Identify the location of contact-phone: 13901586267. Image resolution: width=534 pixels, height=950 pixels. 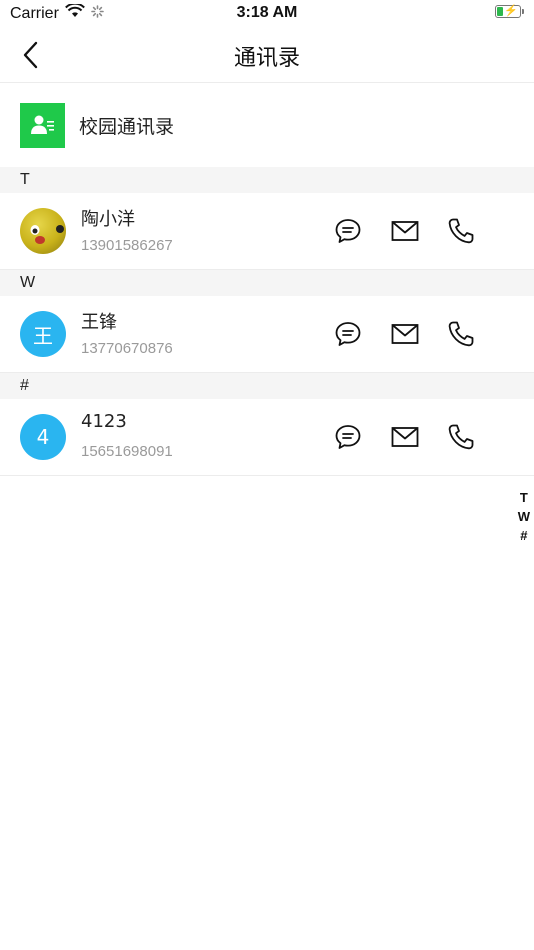
(127, 245).